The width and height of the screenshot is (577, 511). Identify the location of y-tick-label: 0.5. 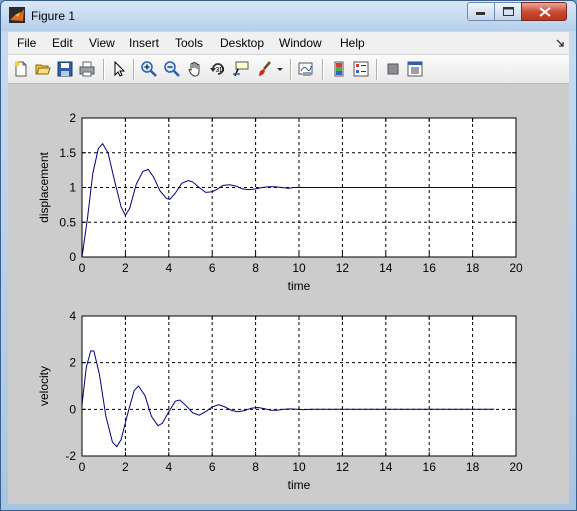
(67, 222).